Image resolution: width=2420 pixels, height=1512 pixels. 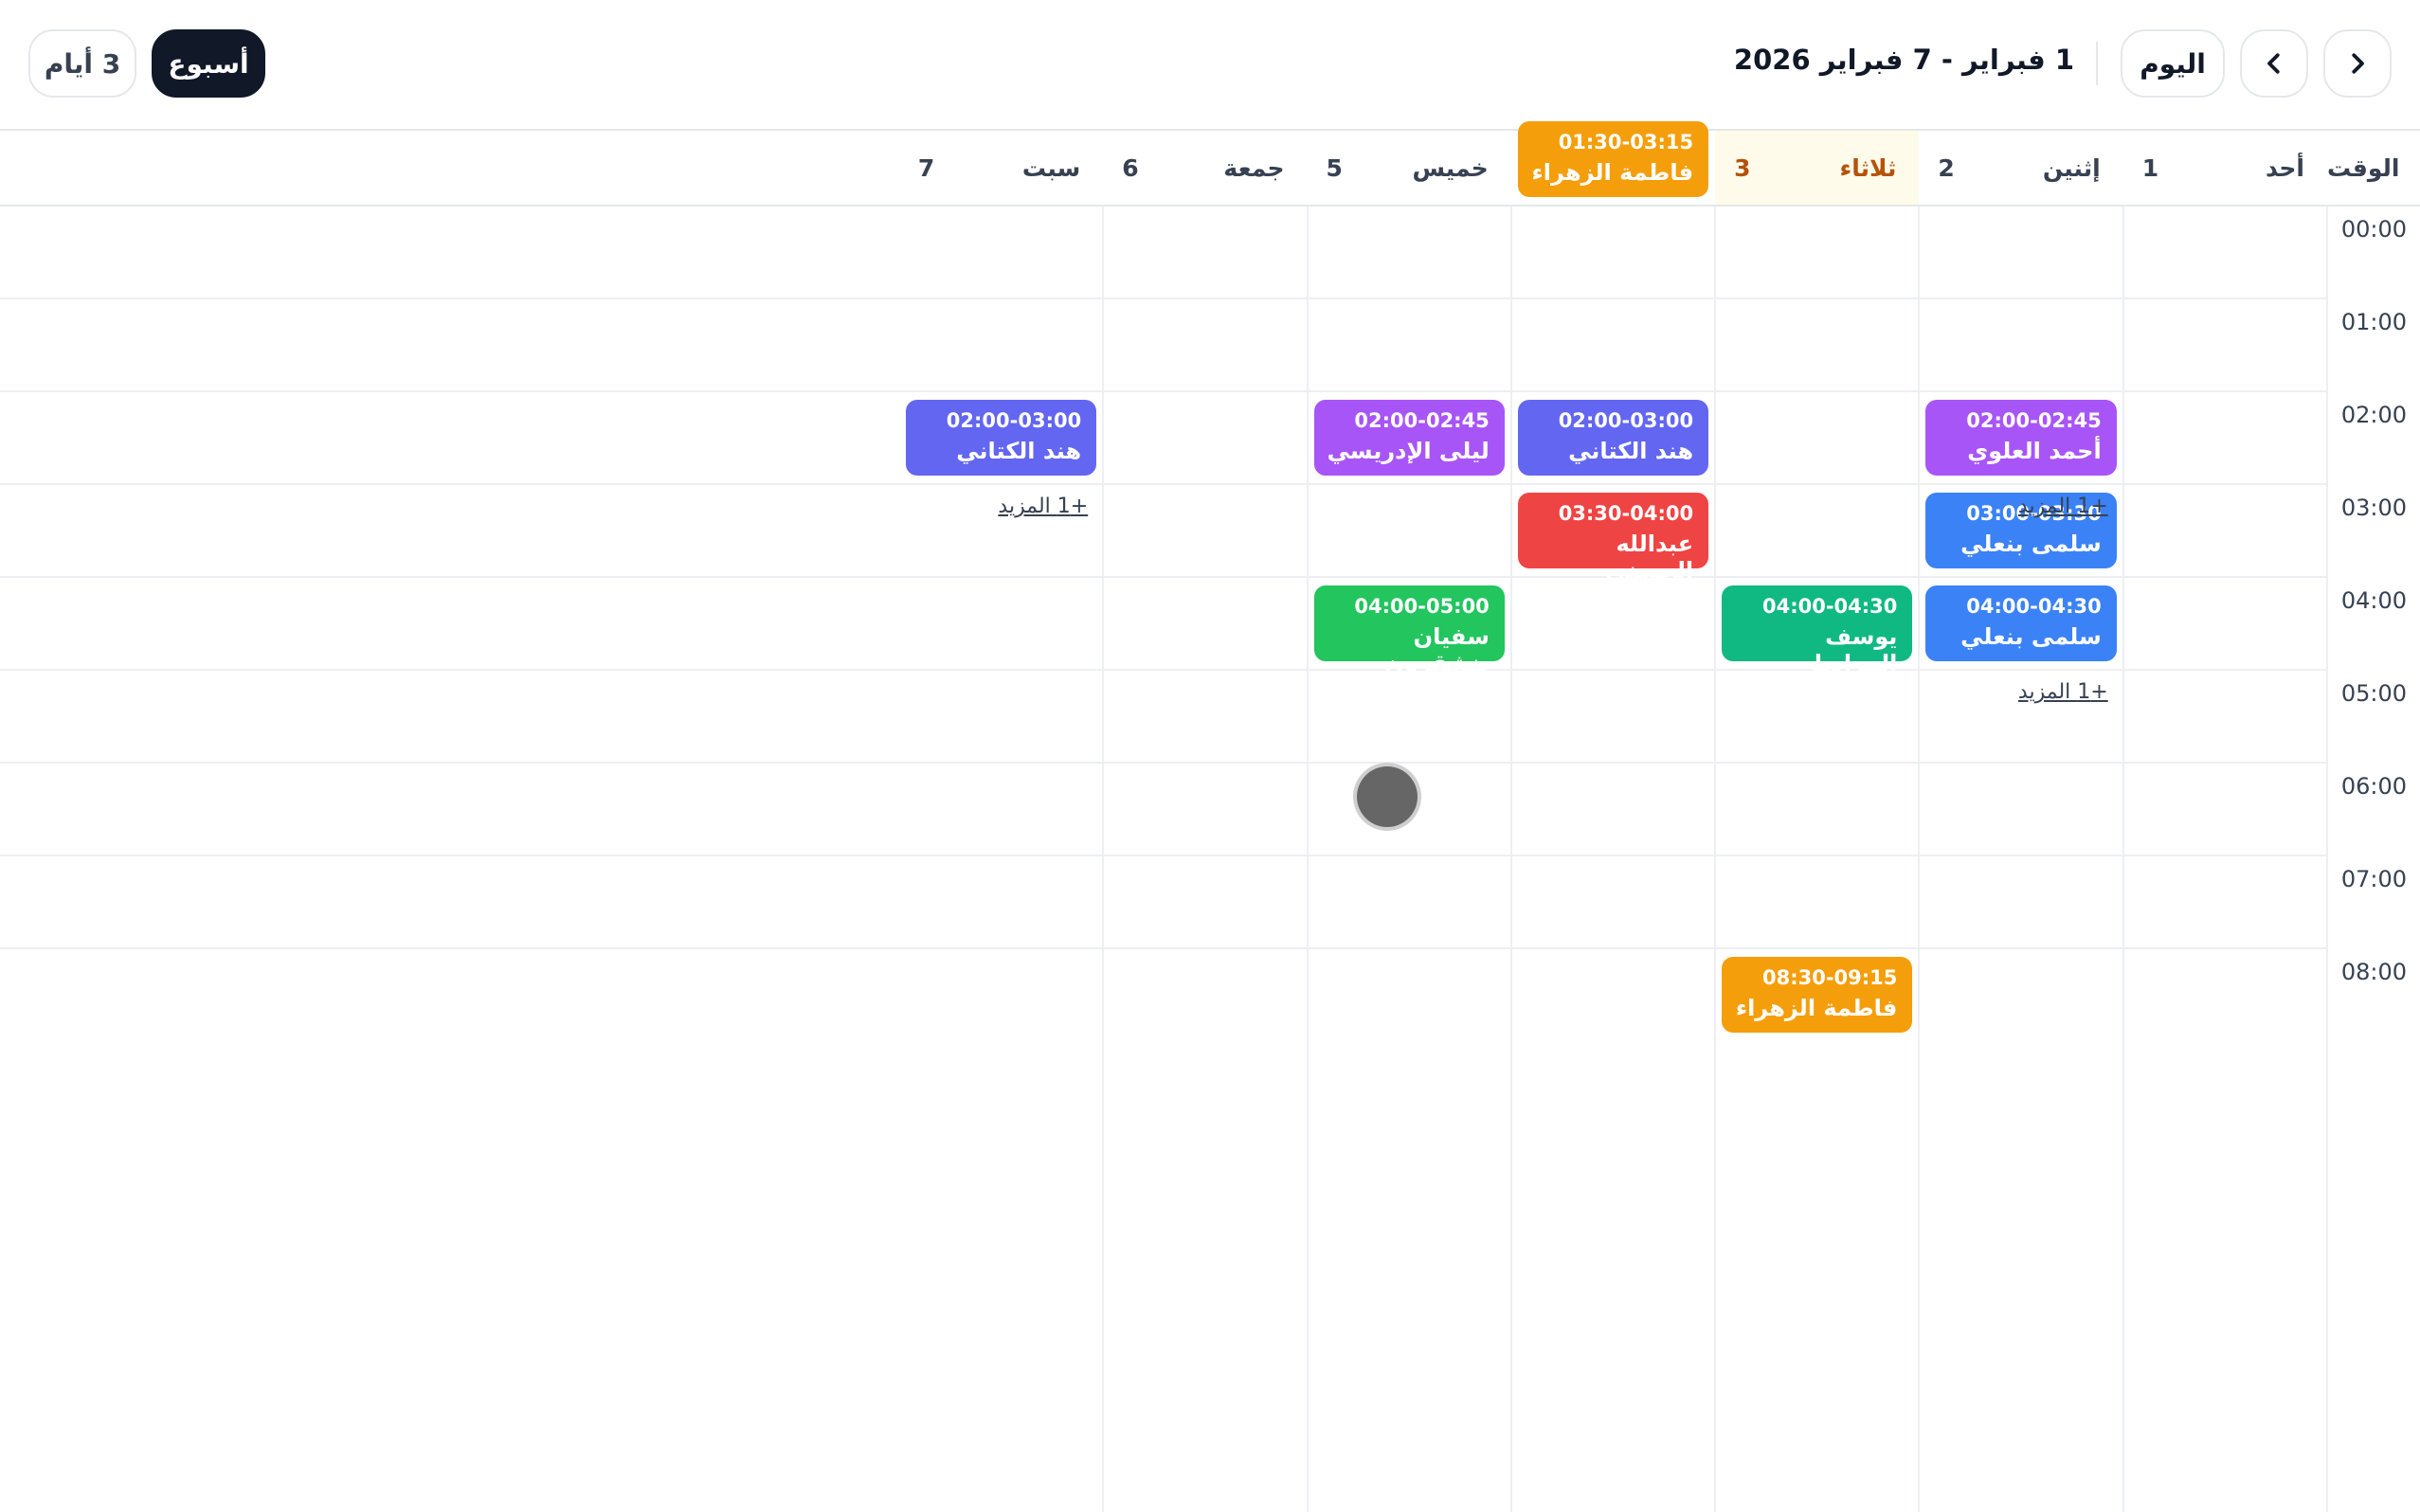 I want to click on day-number: 6, so click(x=1130, y=167).